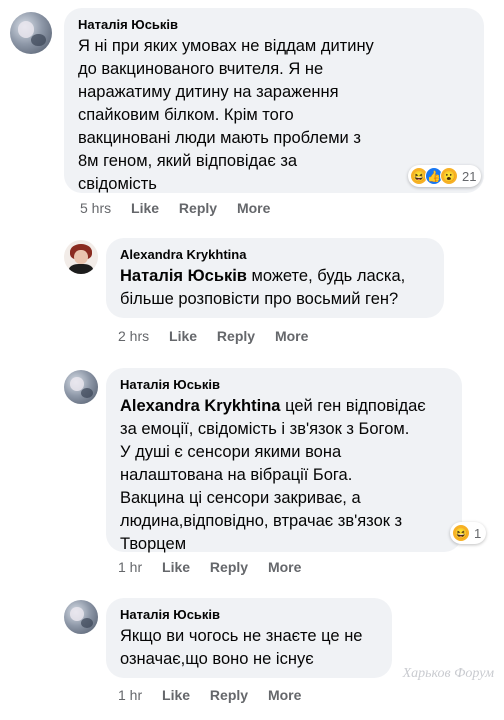 Image resolution: width=504 pixels, height=720 pixels. I want to click on comment-author: Alexandra Krykhtina, so click(275, 255).